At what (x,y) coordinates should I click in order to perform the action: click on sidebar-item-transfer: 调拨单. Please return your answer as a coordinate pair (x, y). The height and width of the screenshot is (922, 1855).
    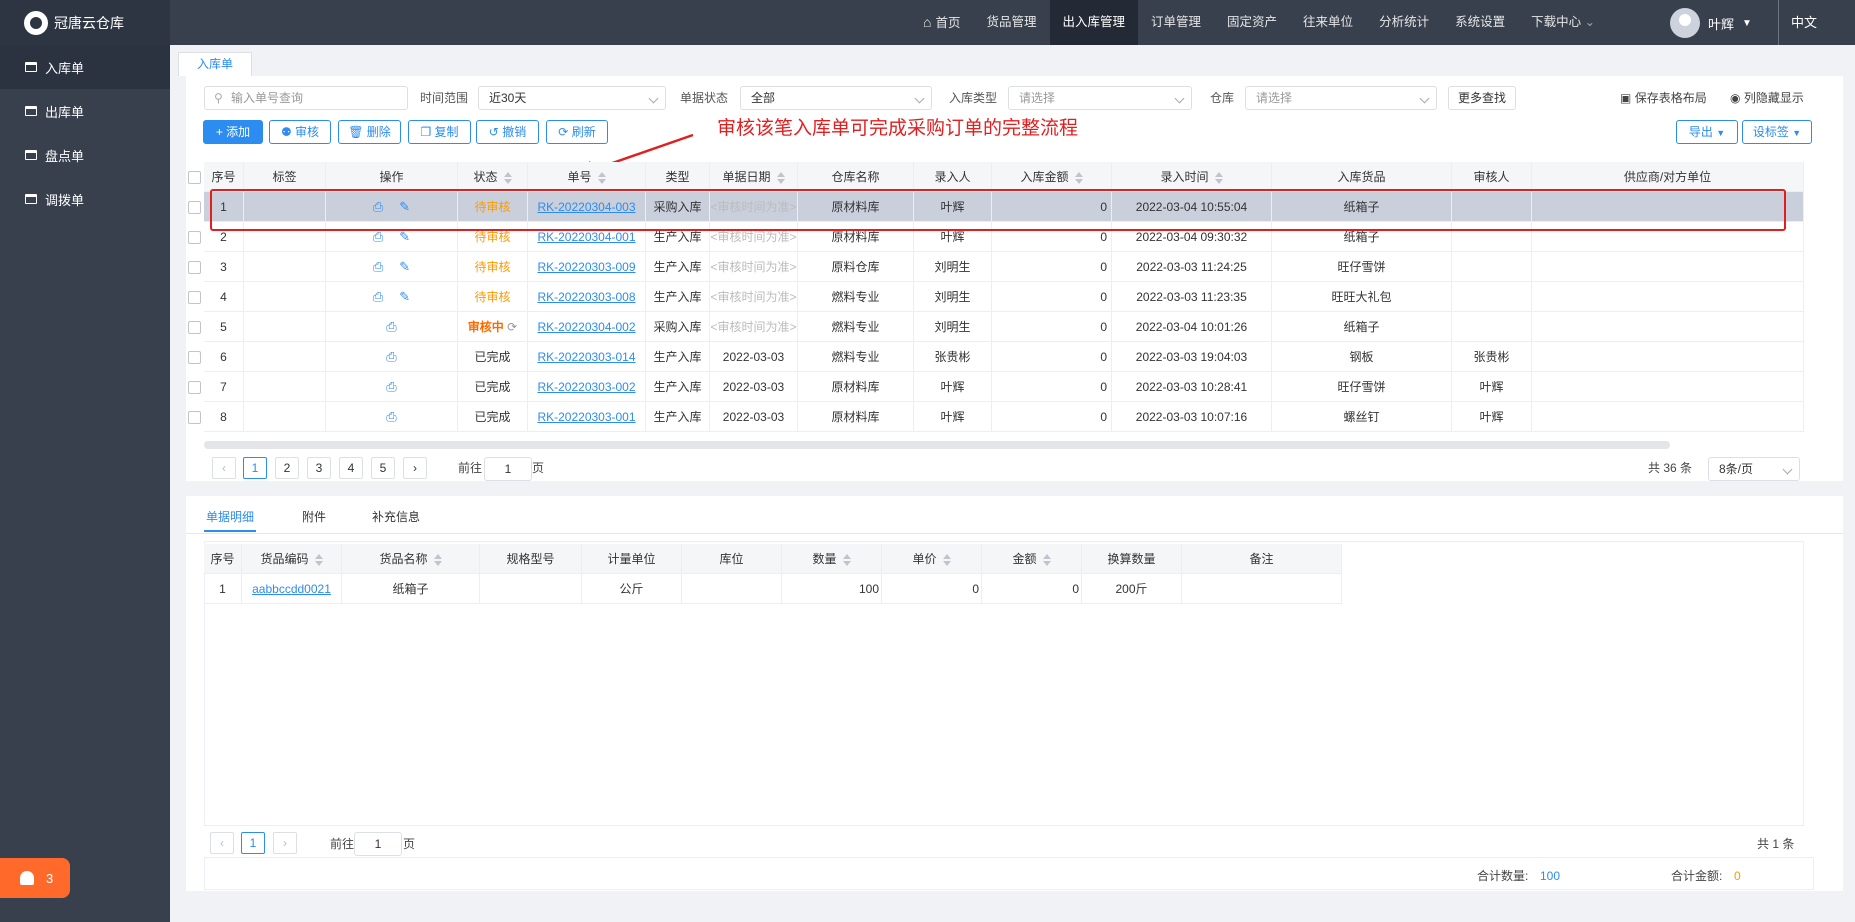
    Looking at the image, I should click on (85, 199).